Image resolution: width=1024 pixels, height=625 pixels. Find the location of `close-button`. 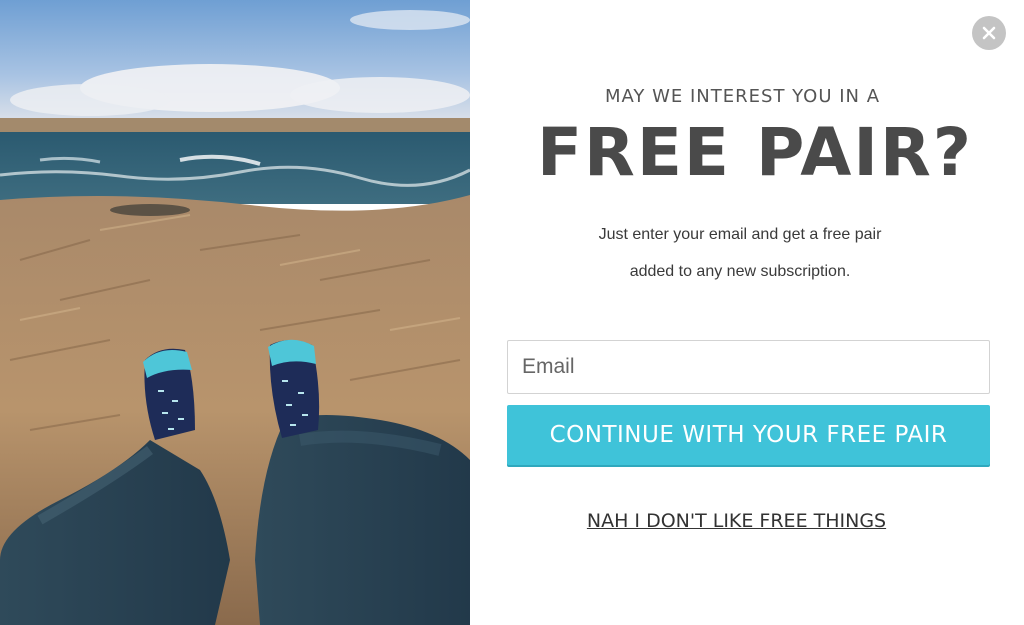

close-button is located at coordinates (989, 33).